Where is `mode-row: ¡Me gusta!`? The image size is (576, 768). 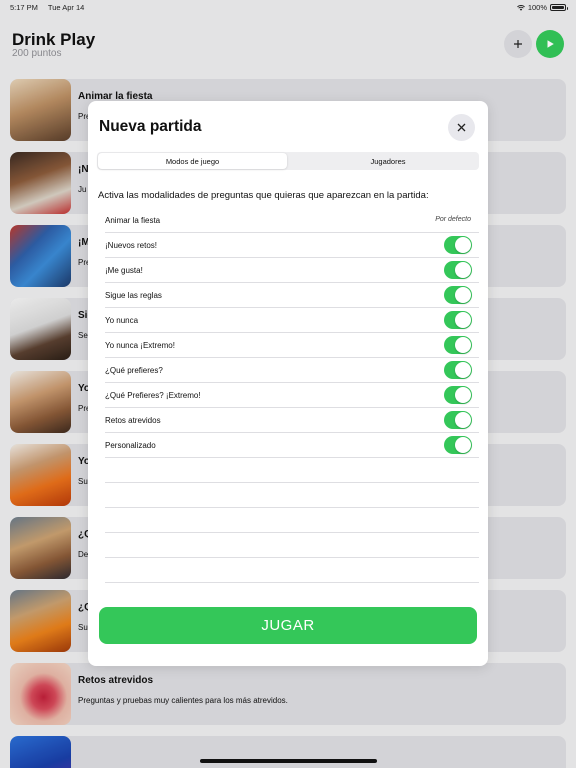 mode-row: ¡Me gusta! is located at coordinates (292, 270).